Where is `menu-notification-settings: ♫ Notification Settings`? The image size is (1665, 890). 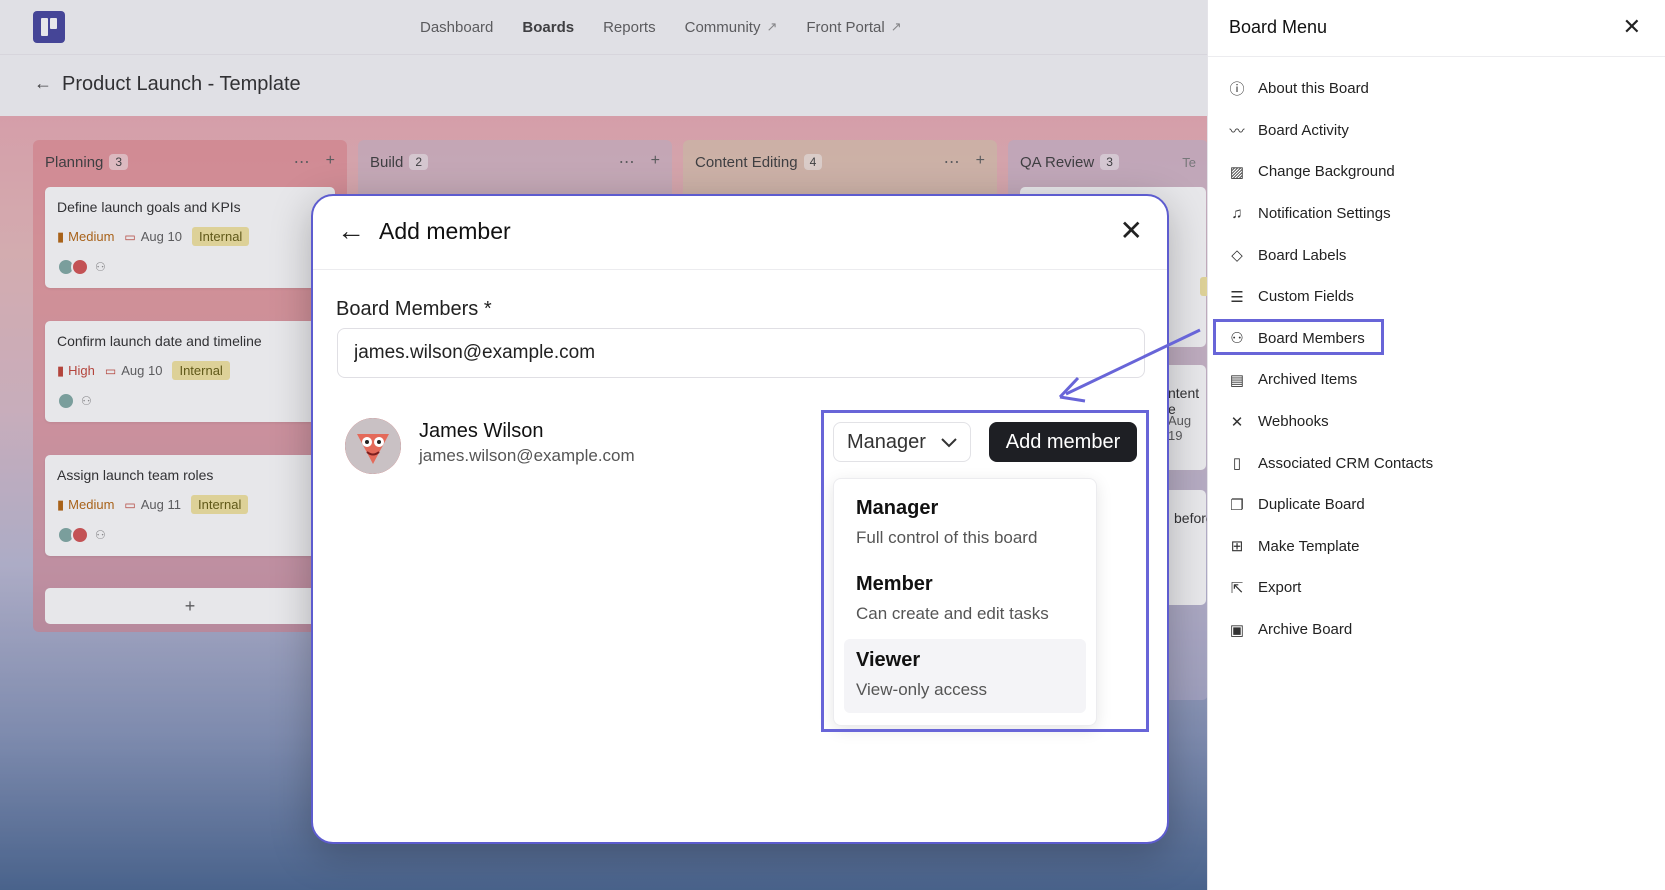 menu-notification-settings: ♫ Notification Settings is located at coordinates (1330, 214).